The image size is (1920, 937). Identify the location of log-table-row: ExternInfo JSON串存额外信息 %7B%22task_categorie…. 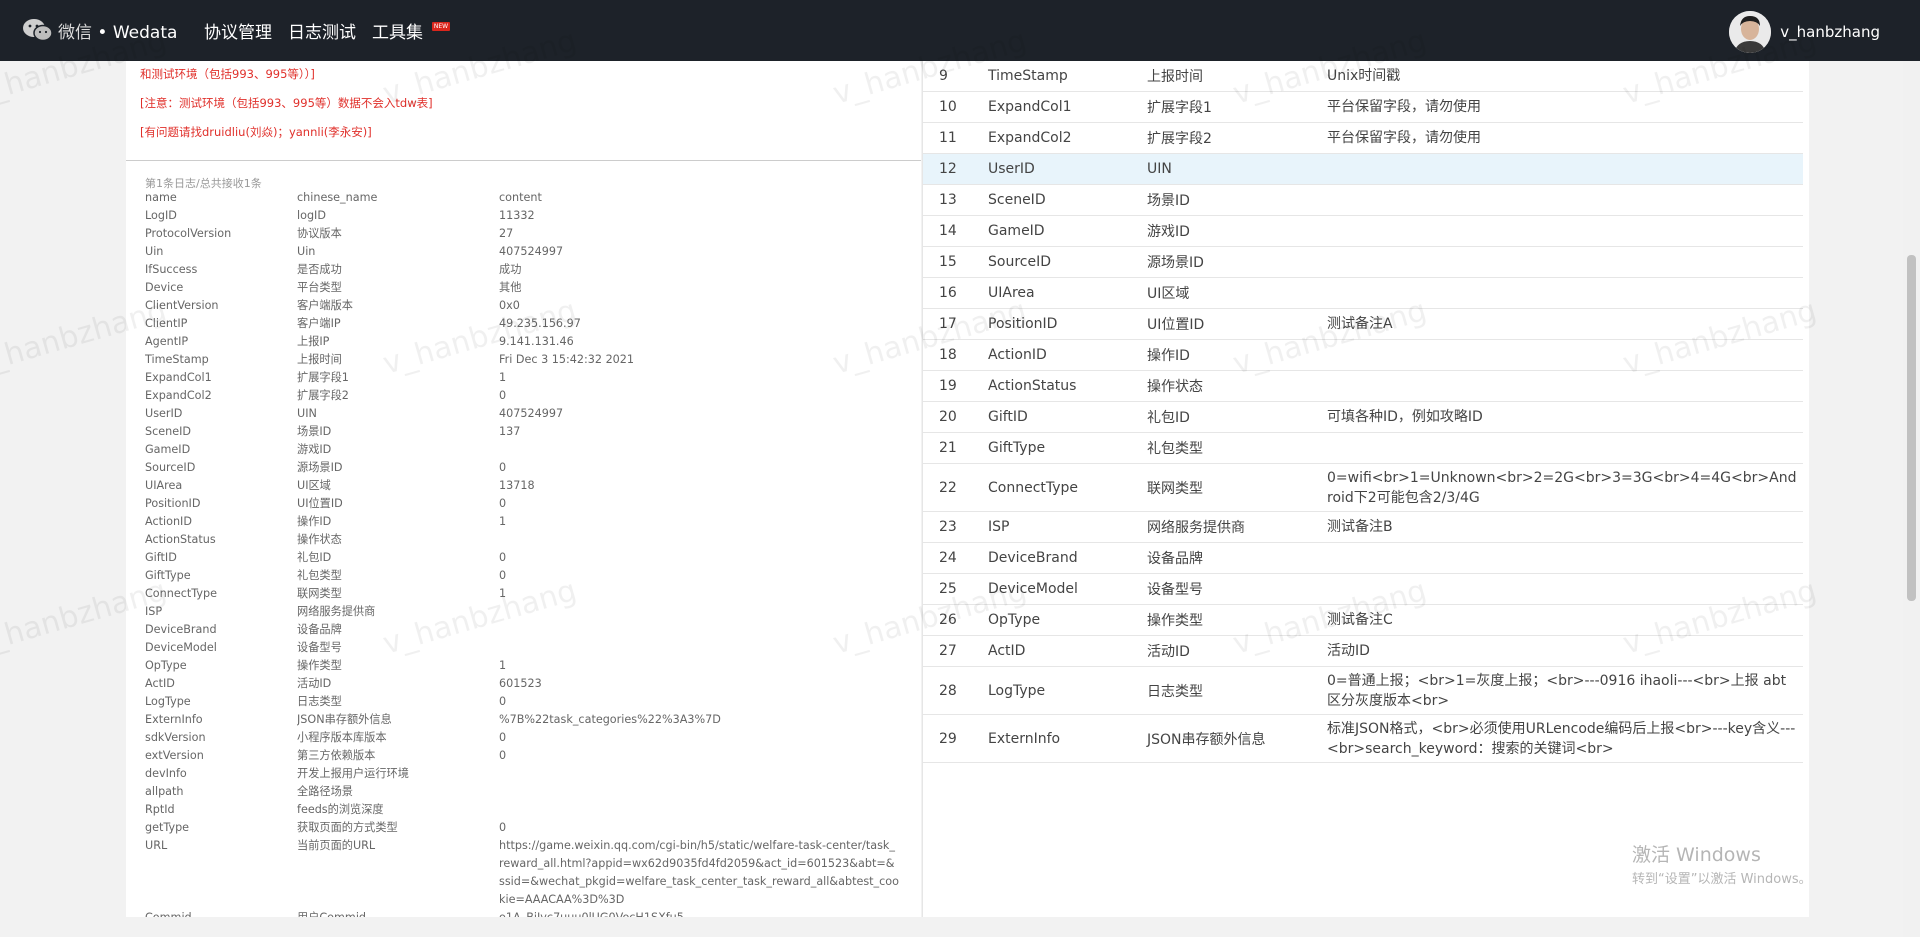
(525, 720).